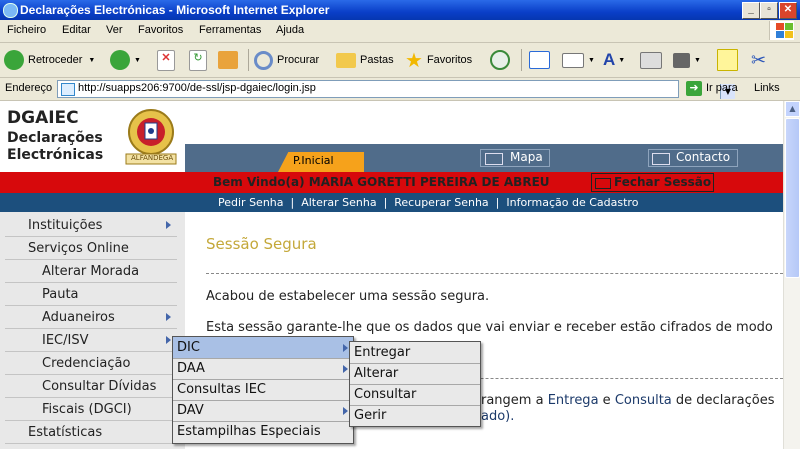  I want to click on section-title: Sessão Segura, so click(261, 244).